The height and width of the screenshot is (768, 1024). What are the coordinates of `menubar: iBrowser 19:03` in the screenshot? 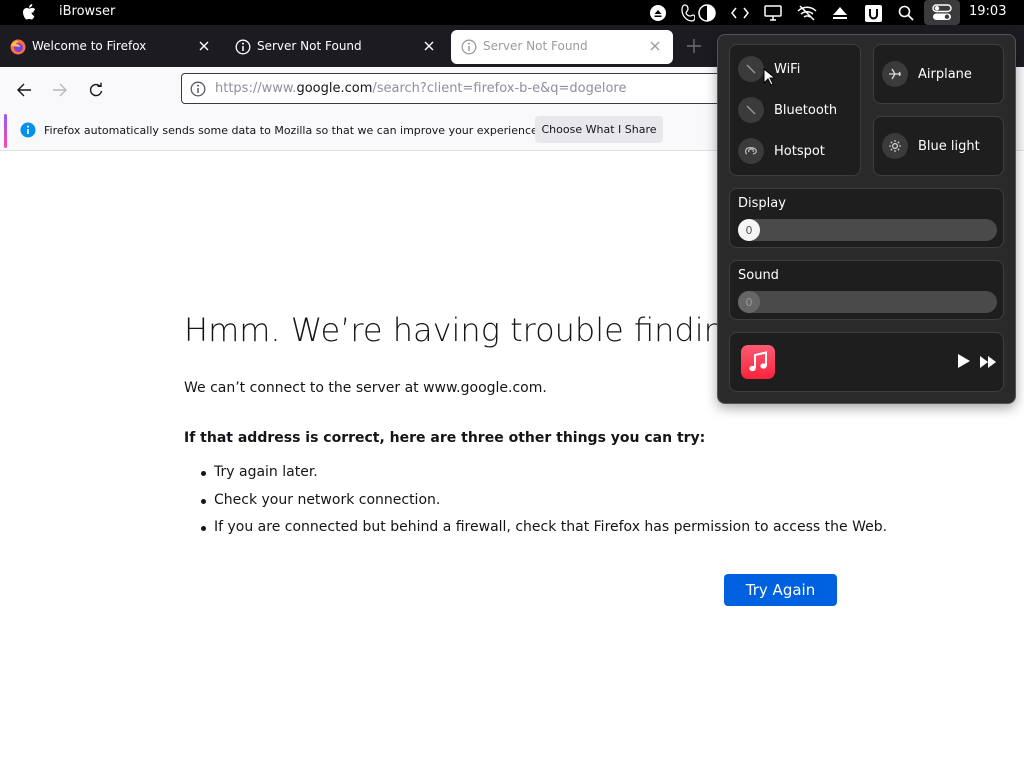 It's located at (512, 12).